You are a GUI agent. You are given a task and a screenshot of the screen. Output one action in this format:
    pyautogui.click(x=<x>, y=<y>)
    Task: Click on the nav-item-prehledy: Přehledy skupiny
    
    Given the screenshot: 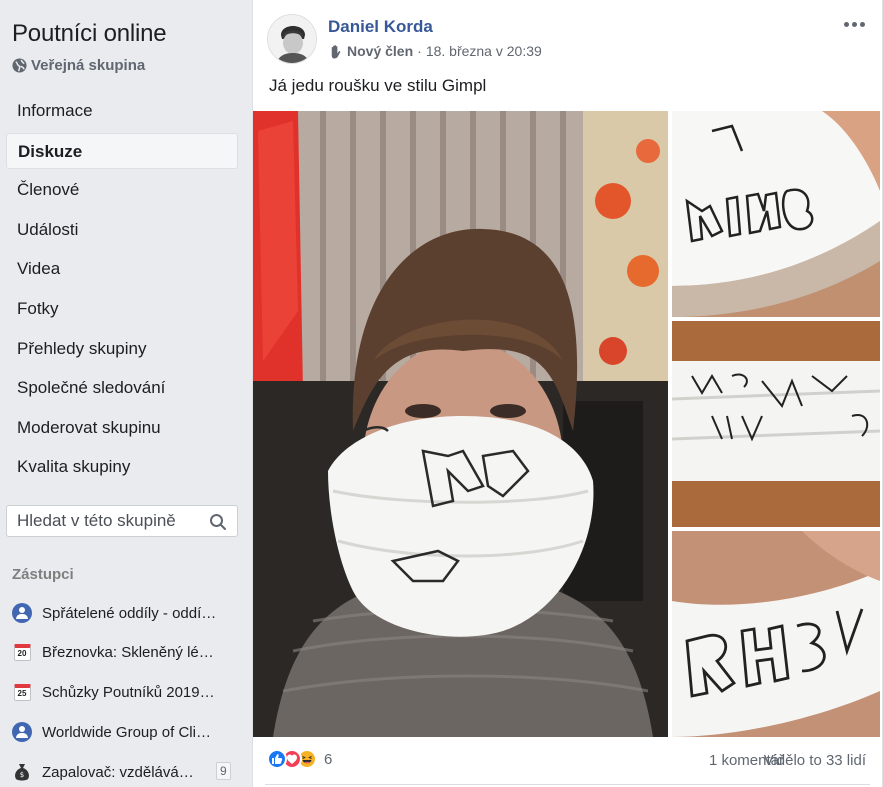 What is the action you would take?
    pyautogui.click(x=122, y=349)
    